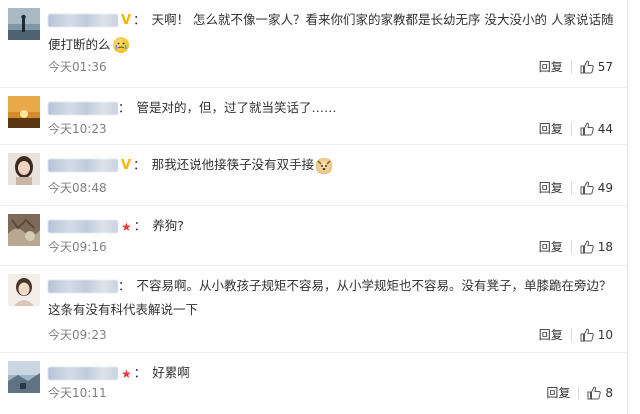 The width and height of the screenshot is (640, 414). What do you see at coordinates (596, 129) in the screenshot?
I see `like-button: 44` at bounding box center [596, 129].